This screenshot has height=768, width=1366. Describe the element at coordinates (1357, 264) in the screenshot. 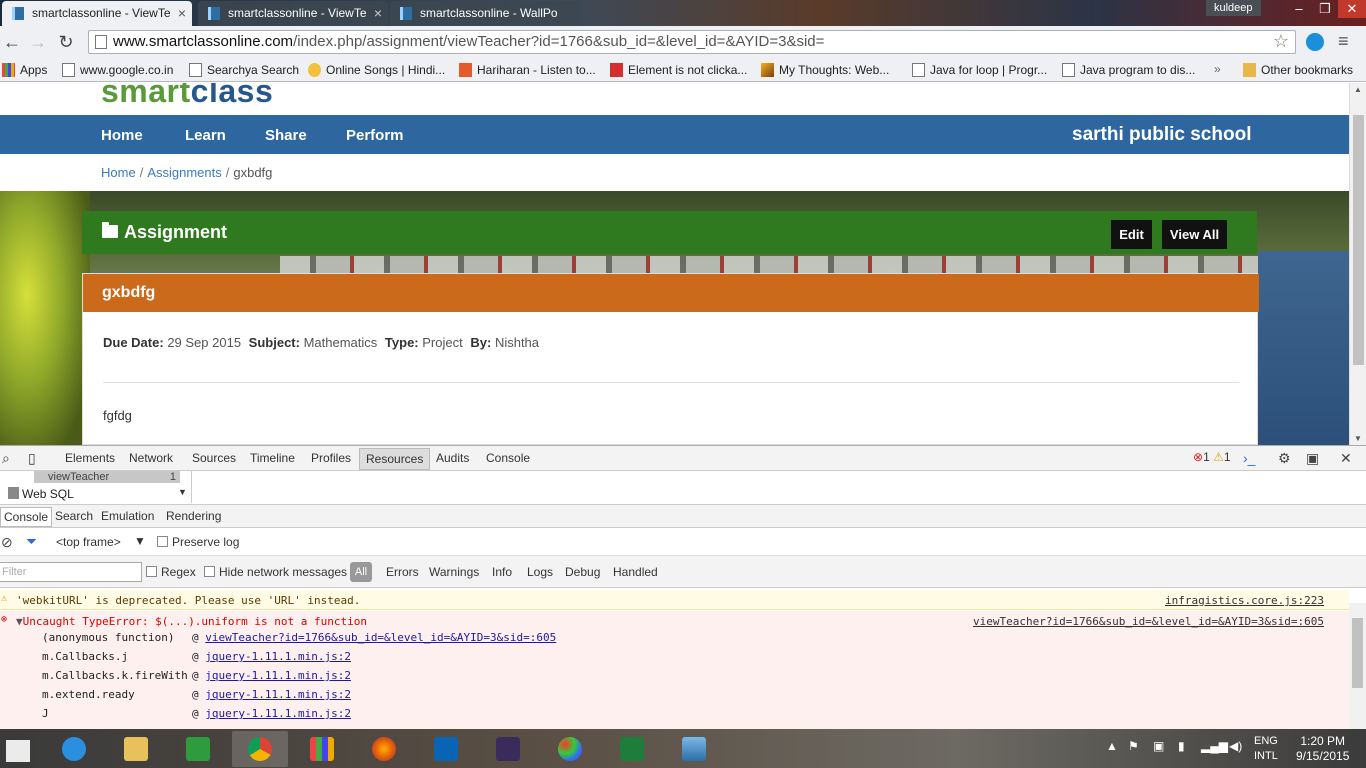

I see `page-scrollbar: ▲ ▼` at that location.